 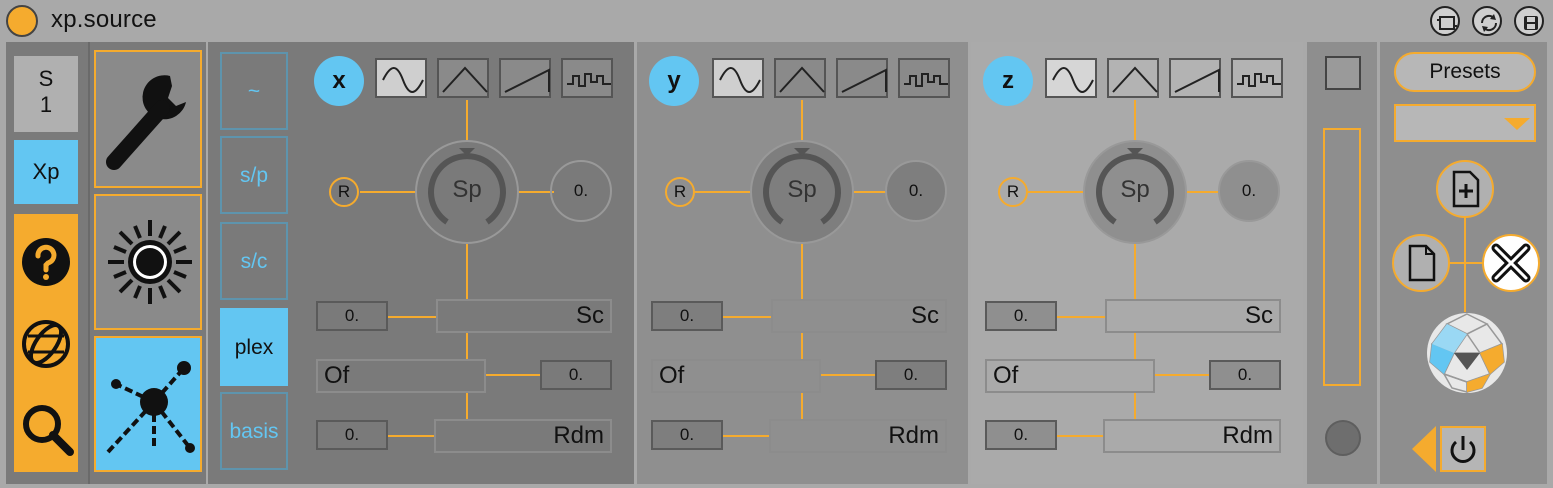 What do you see at coordinates (46, 94) in the screenshot?
I see `scene-select-button: S 1` at bounding box center [46, 94].